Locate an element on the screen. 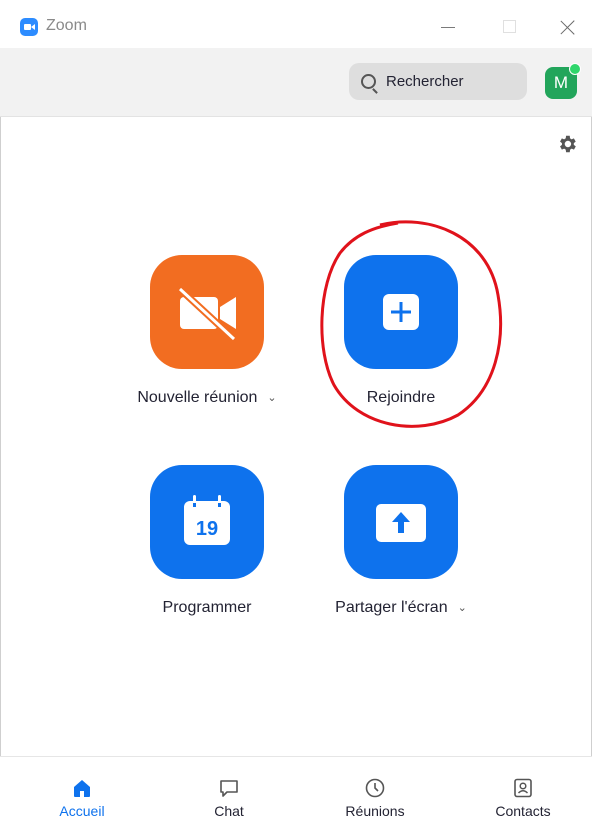 The image size is (592, 832). tab-chat: Chat is located at coordinates (229, 794).